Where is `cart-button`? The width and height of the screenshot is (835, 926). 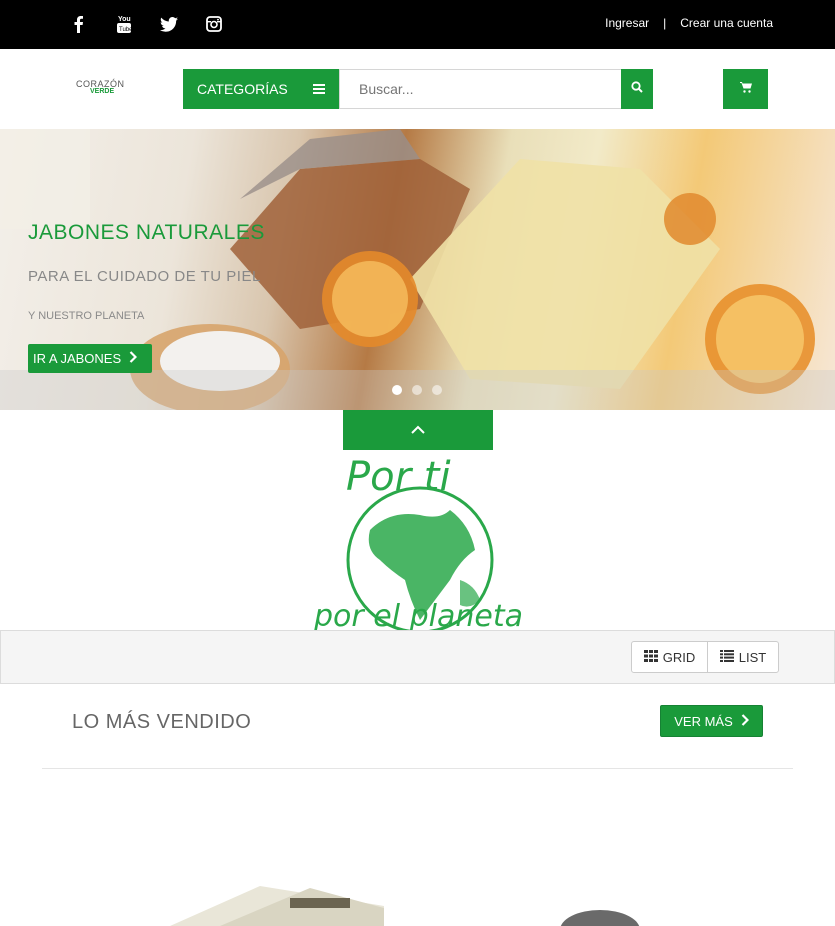 cart-button is located at coordinates (745, 89).